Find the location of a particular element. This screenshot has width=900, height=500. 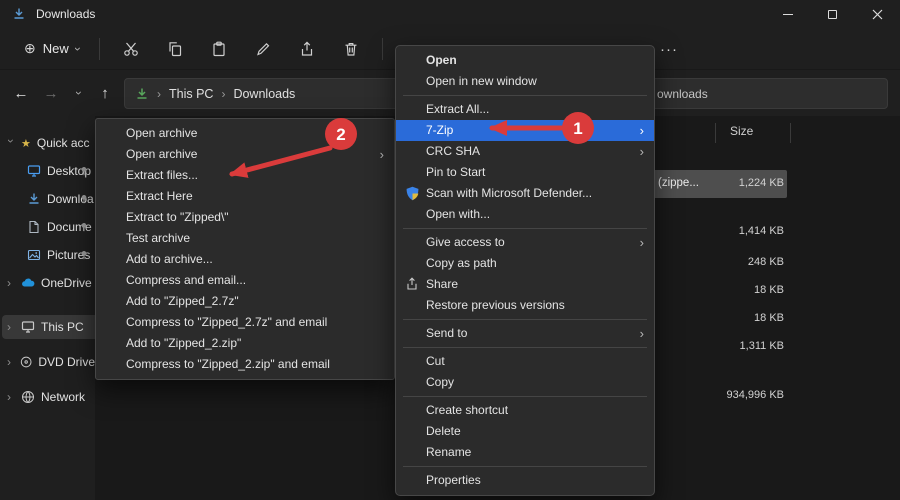

submenu-item-add-to-7z: Add to "Zipped_2.7z" is located at coordinates (245, 301).